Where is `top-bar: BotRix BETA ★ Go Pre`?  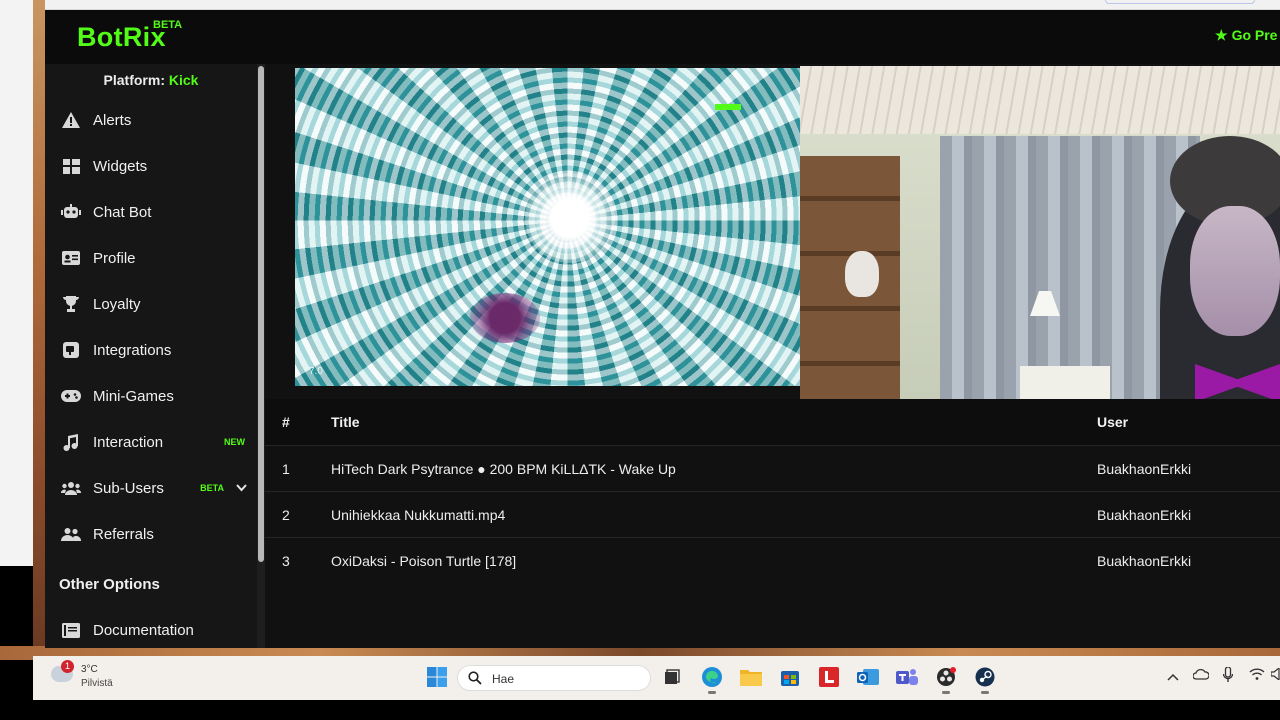
top-bar: BotRix BETA ★ Go Pre is located at coordinates (662, 37).